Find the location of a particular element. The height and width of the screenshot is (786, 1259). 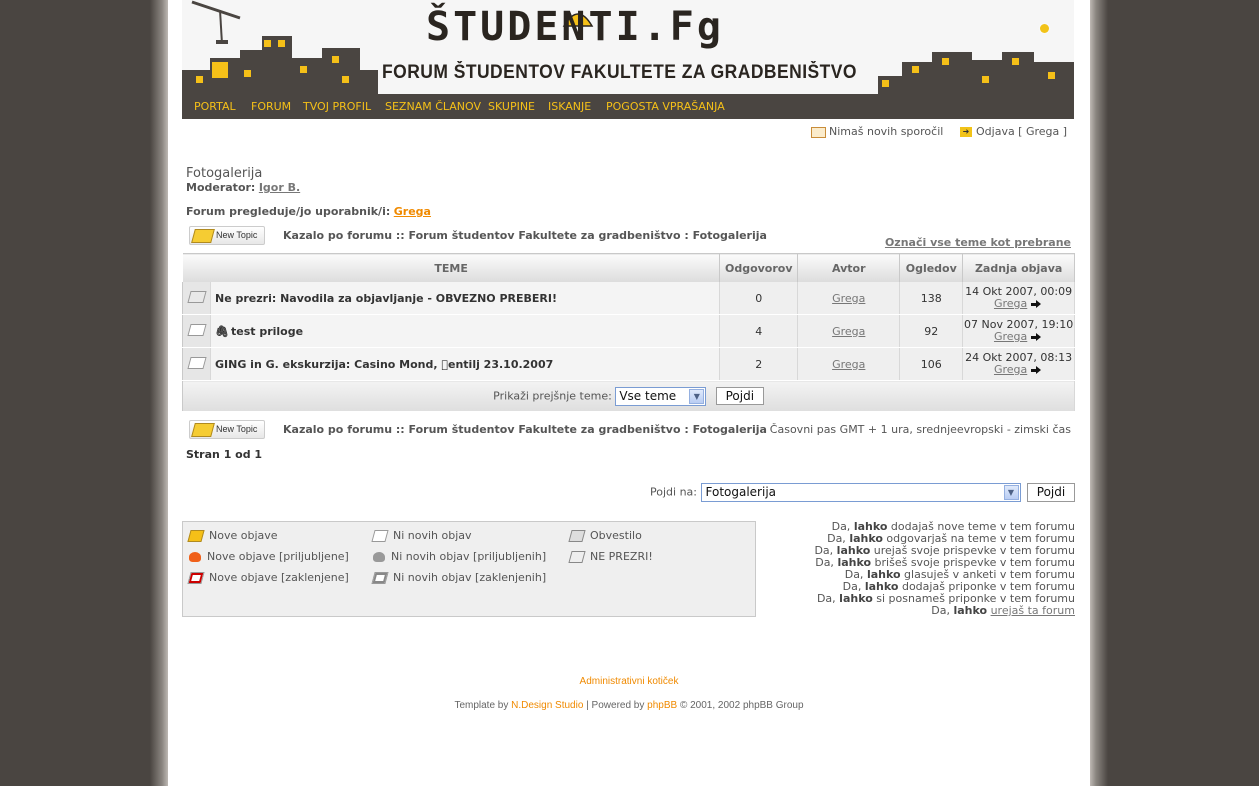

admin-panel-link: Administrativni kotiček is located at coordinates (629, 681).